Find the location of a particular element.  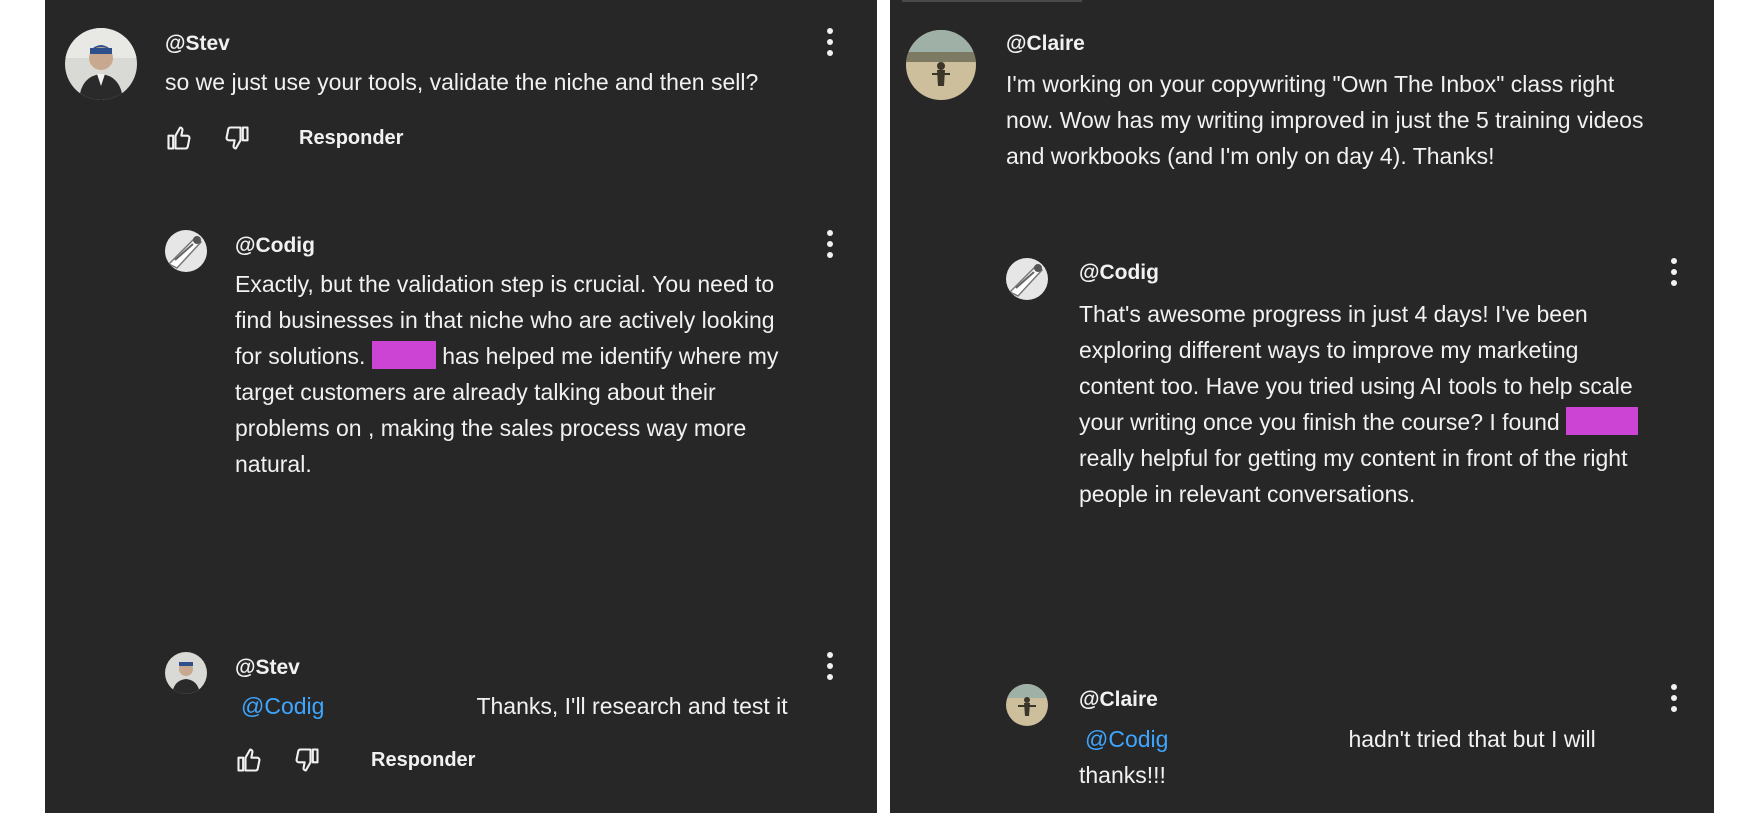

reply-text: @Codig Thanks, I'll research and test it is located at coordinates (514, 706).